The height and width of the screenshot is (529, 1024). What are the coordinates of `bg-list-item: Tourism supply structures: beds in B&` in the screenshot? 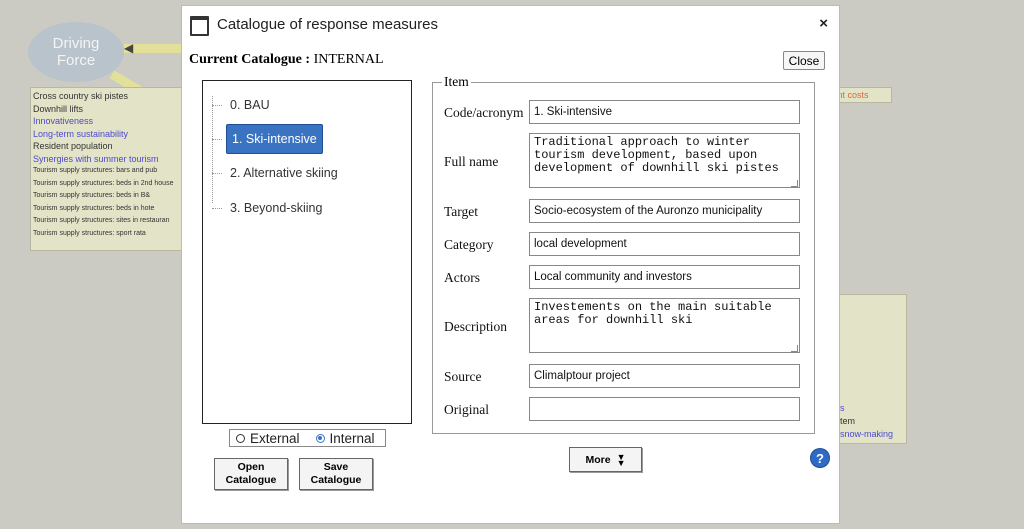 It's located at (92, 195).